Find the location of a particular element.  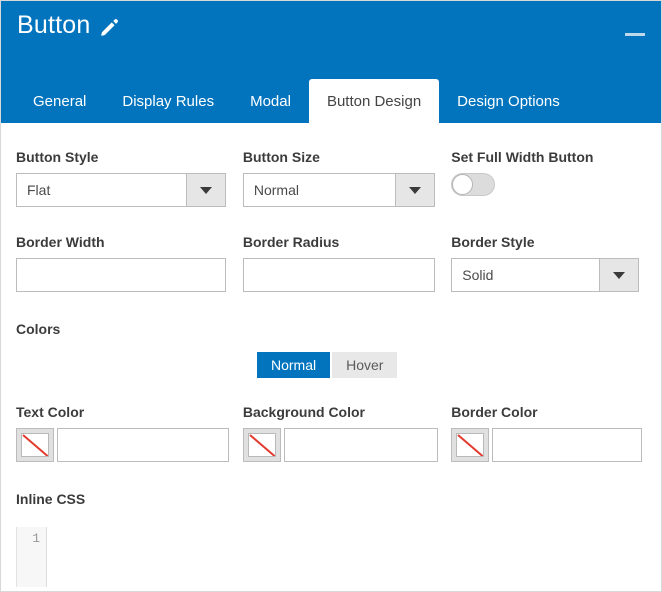

background-color-picker is located at coordinates (346, 445).